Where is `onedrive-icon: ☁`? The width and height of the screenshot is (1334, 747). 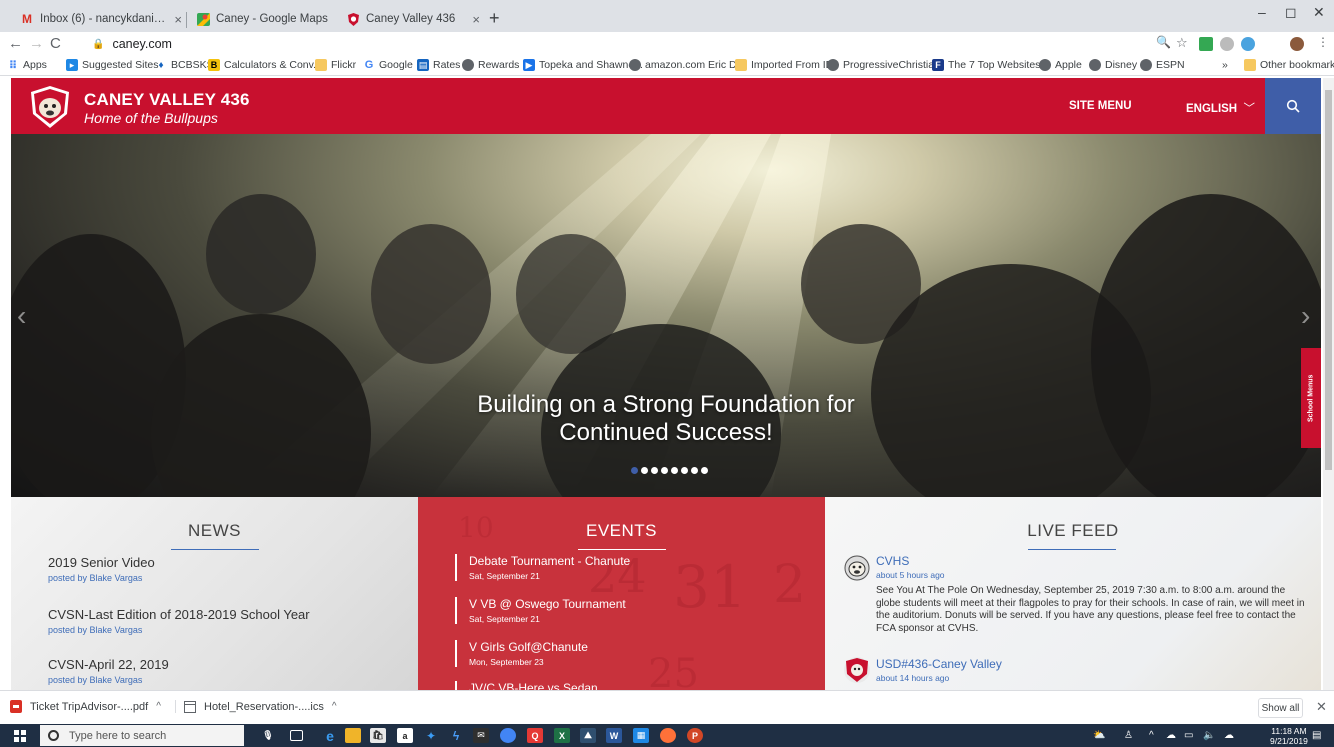
onedrive-icon: ☁ is located at coordinates (1171, 735).